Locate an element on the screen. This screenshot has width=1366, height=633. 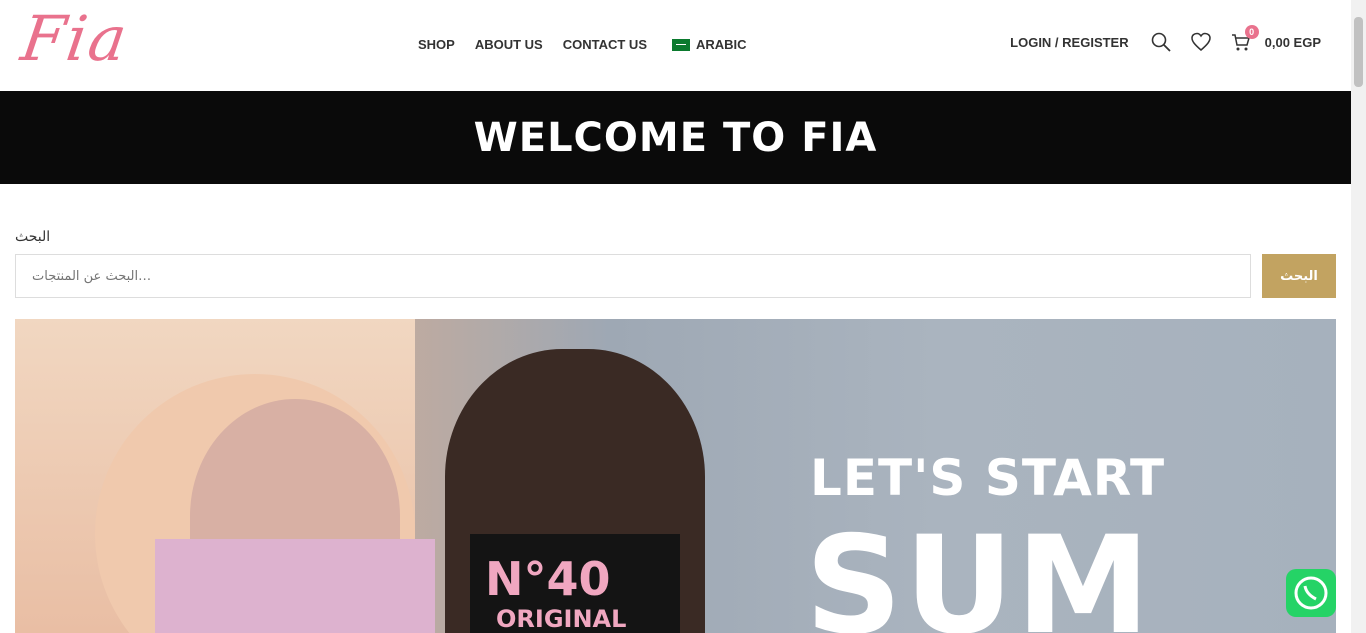
main-nav: SHOP ABOUT US CONTACT US ARABIC is located at coordinates (592, 44).